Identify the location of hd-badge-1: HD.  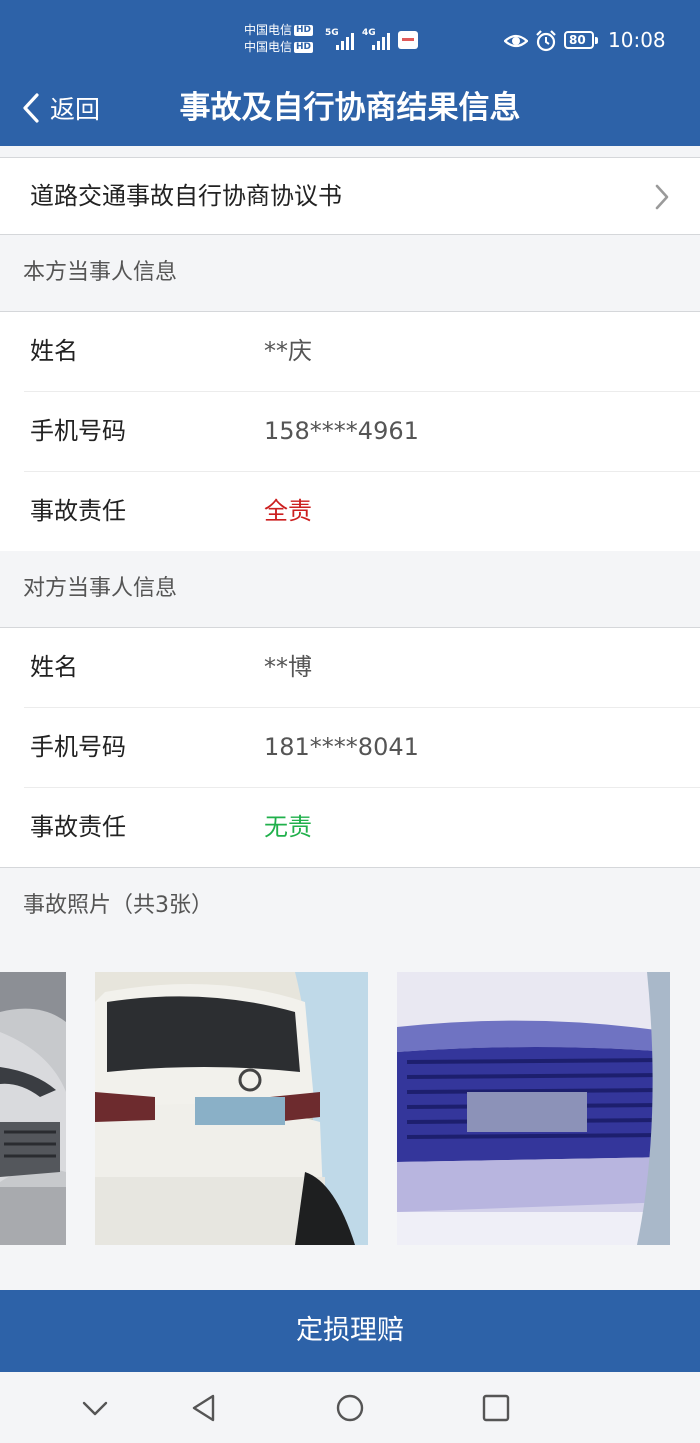
(304, 30).